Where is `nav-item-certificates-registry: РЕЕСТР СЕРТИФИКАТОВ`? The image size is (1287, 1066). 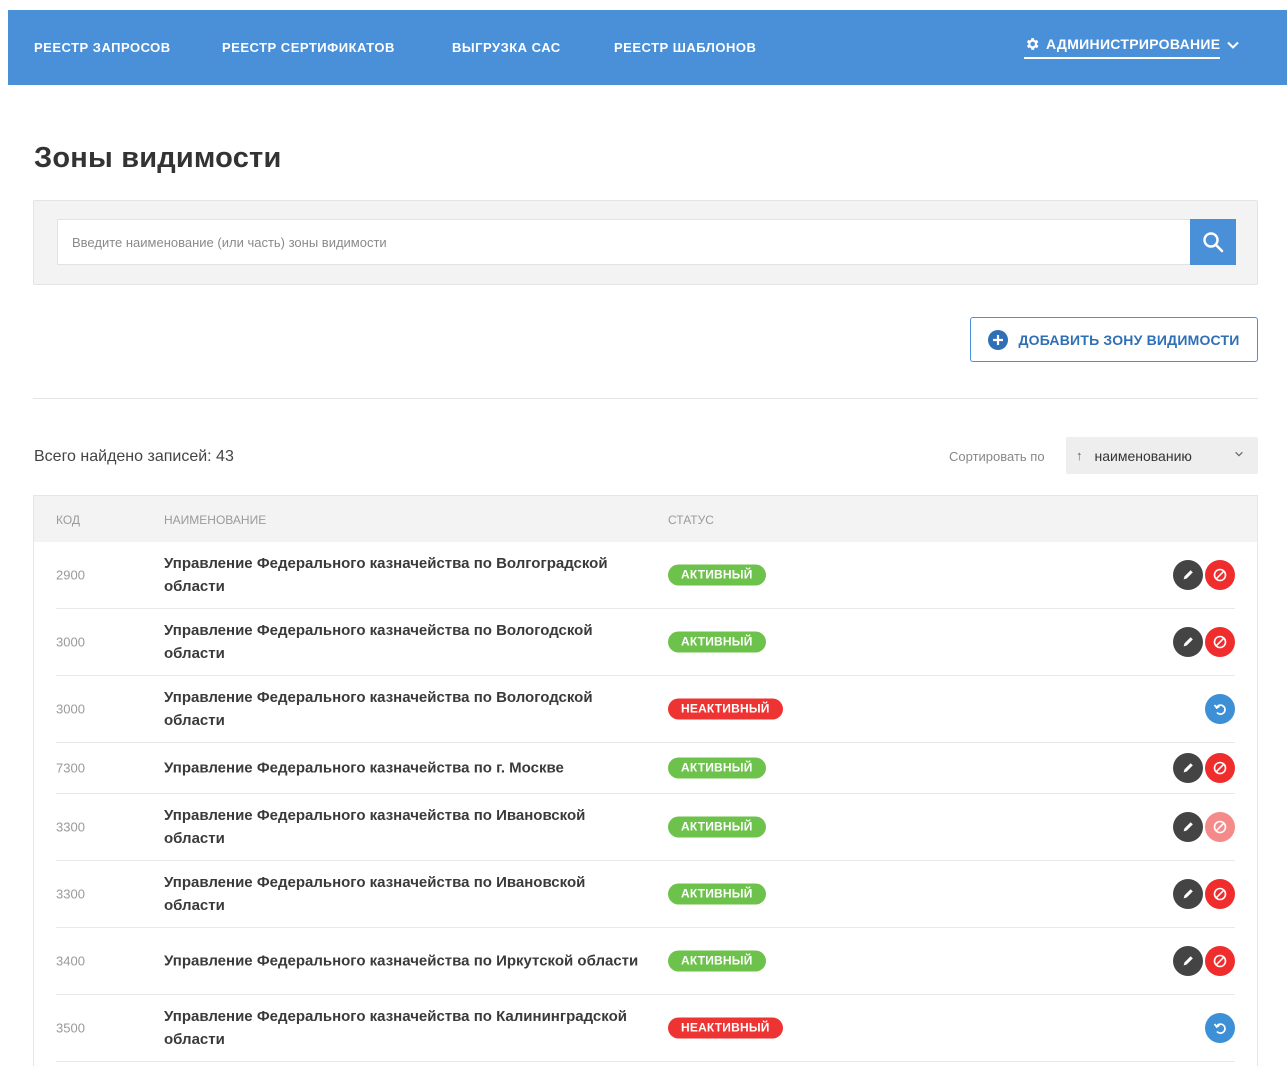 nav-item-certificates-registry: РЕЕСТР СЕРТИФИКАТОВ is located at coordinates (308, 47).